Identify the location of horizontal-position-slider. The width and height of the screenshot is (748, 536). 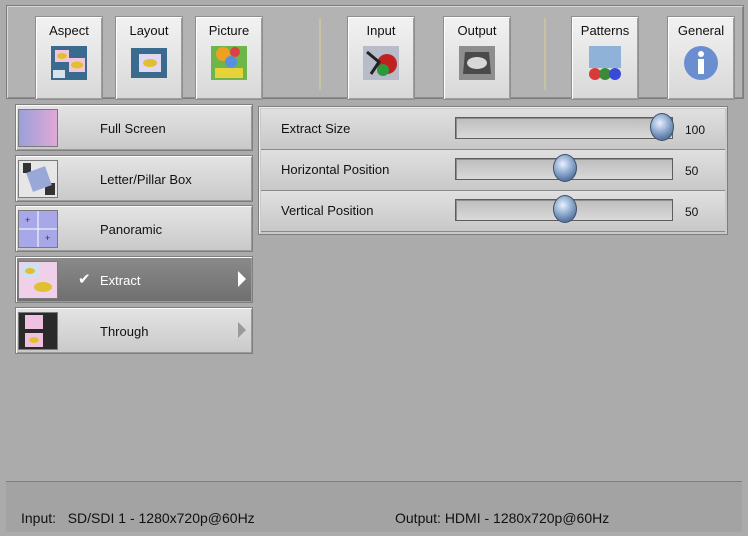
(564, 168).